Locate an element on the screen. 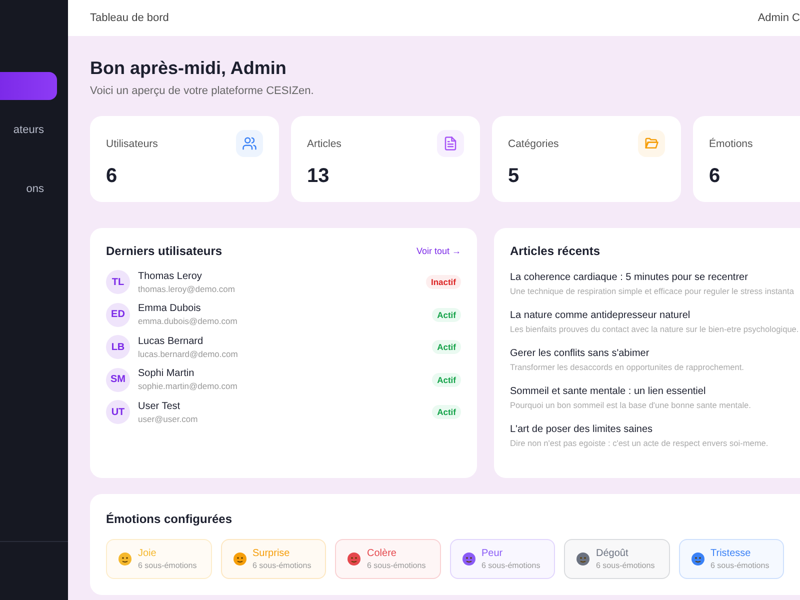 The width and height of the screenshot is (800, 600). panel-title: Émotions configurées is located at coordinates (170, 519).